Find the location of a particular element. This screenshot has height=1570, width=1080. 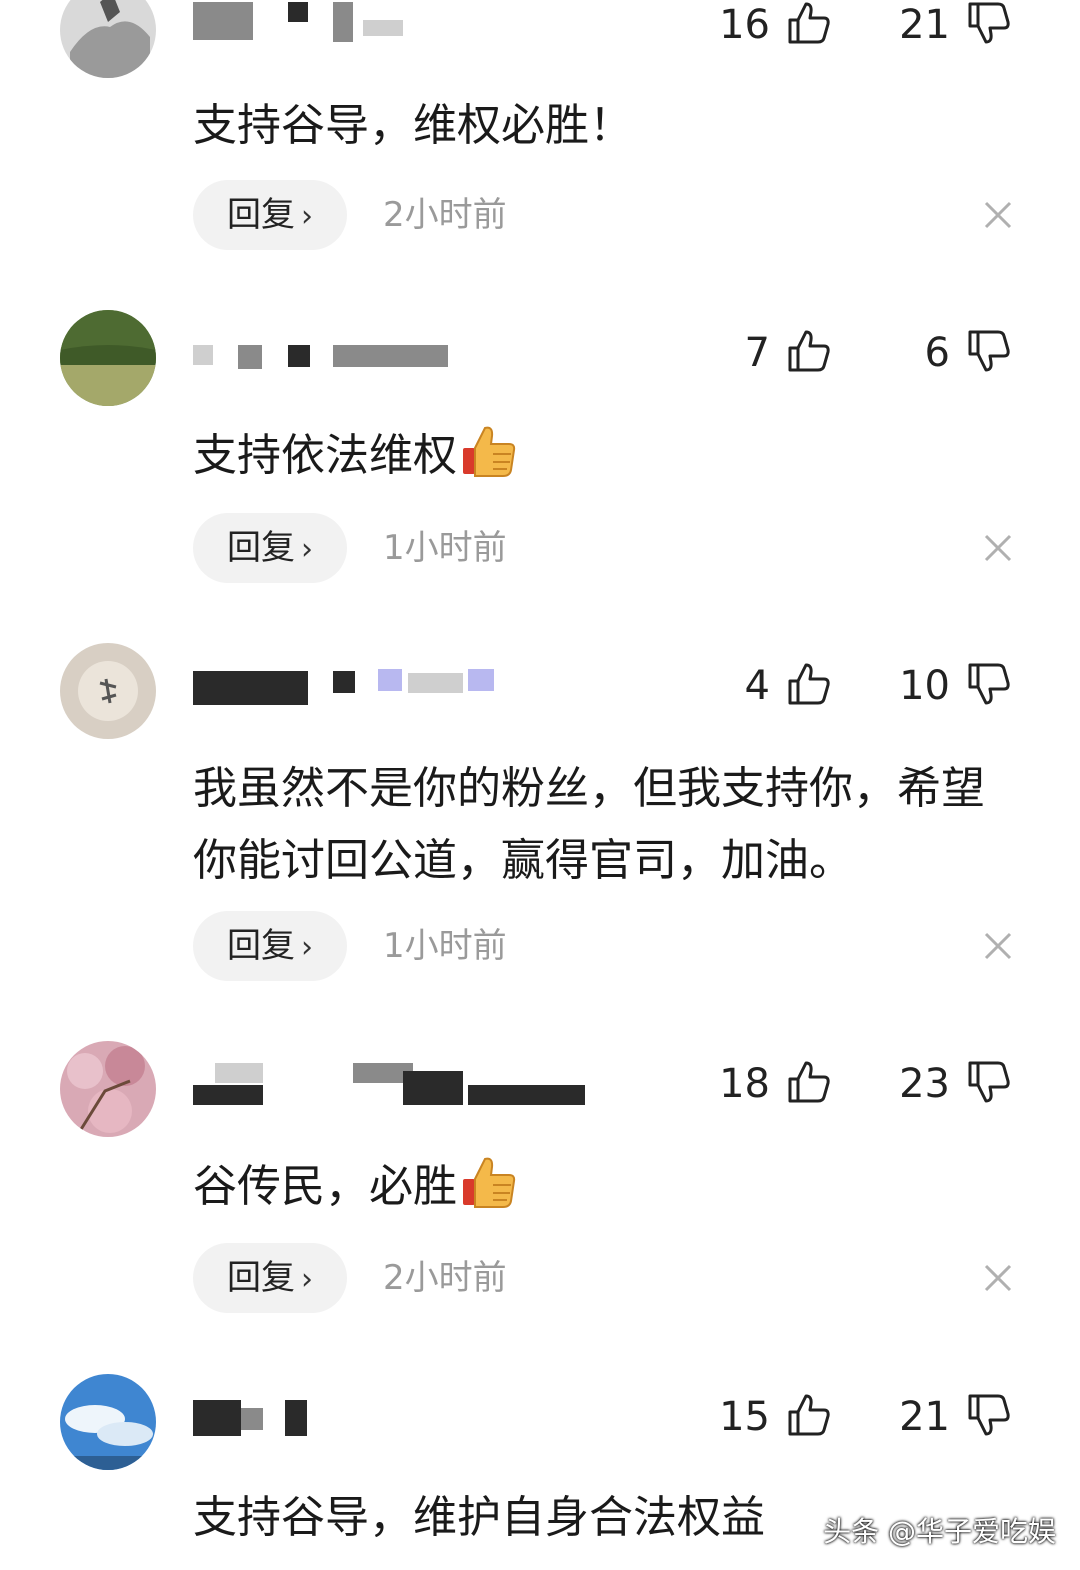

like-count: 15 is located at coordinates (744, 1417).